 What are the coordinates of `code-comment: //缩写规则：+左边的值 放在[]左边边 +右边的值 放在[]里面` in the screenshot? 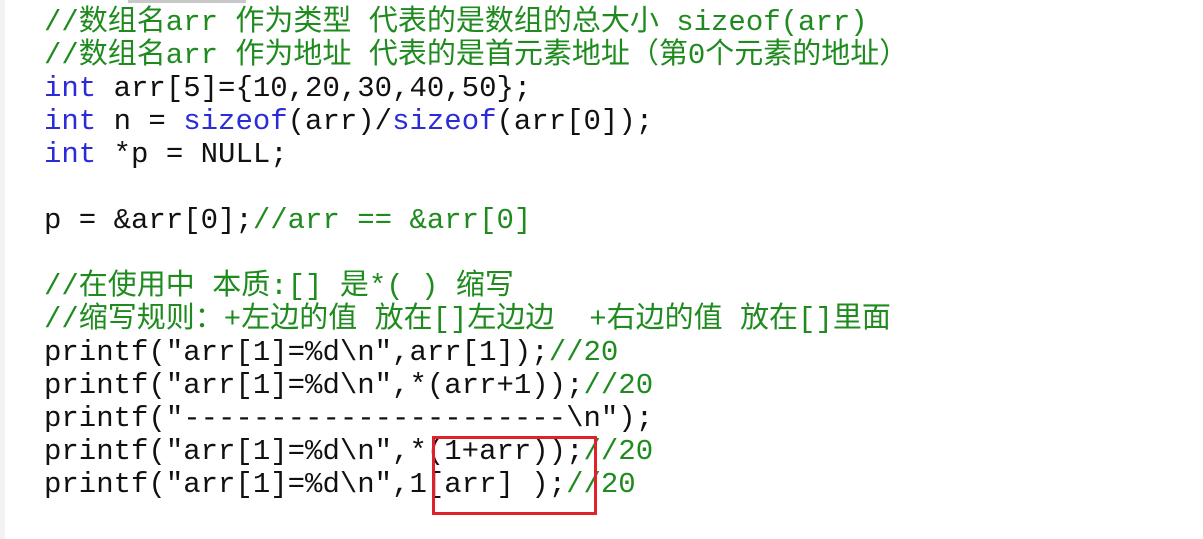 It's located at (467, 319).